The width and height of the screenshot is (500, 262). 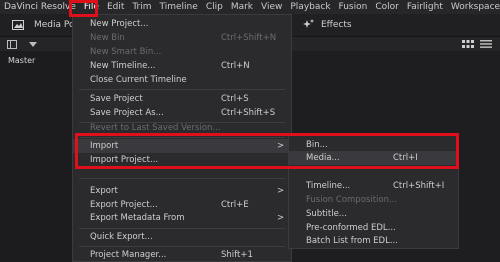 I want to click on bin-list-panel, so click(x=38, y=156).